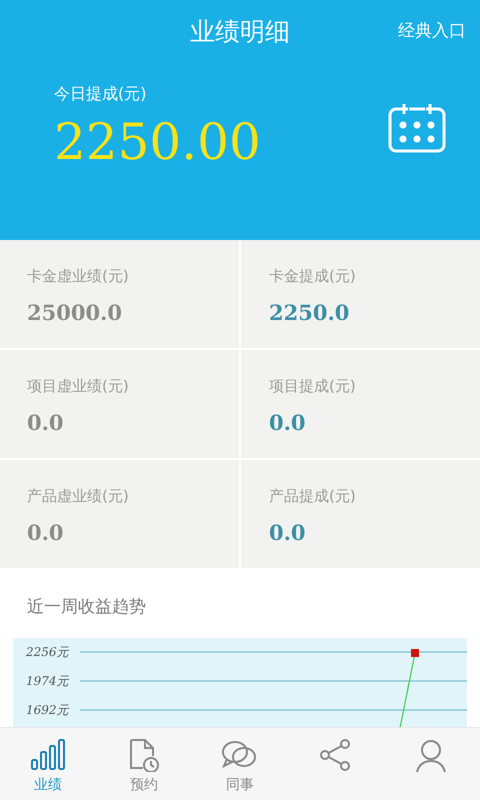  What do you see at coordinates (78, 386) in the screenshot?
I see `stat-label: 项目虚业绩(元)` at bounding box center [78, 386].